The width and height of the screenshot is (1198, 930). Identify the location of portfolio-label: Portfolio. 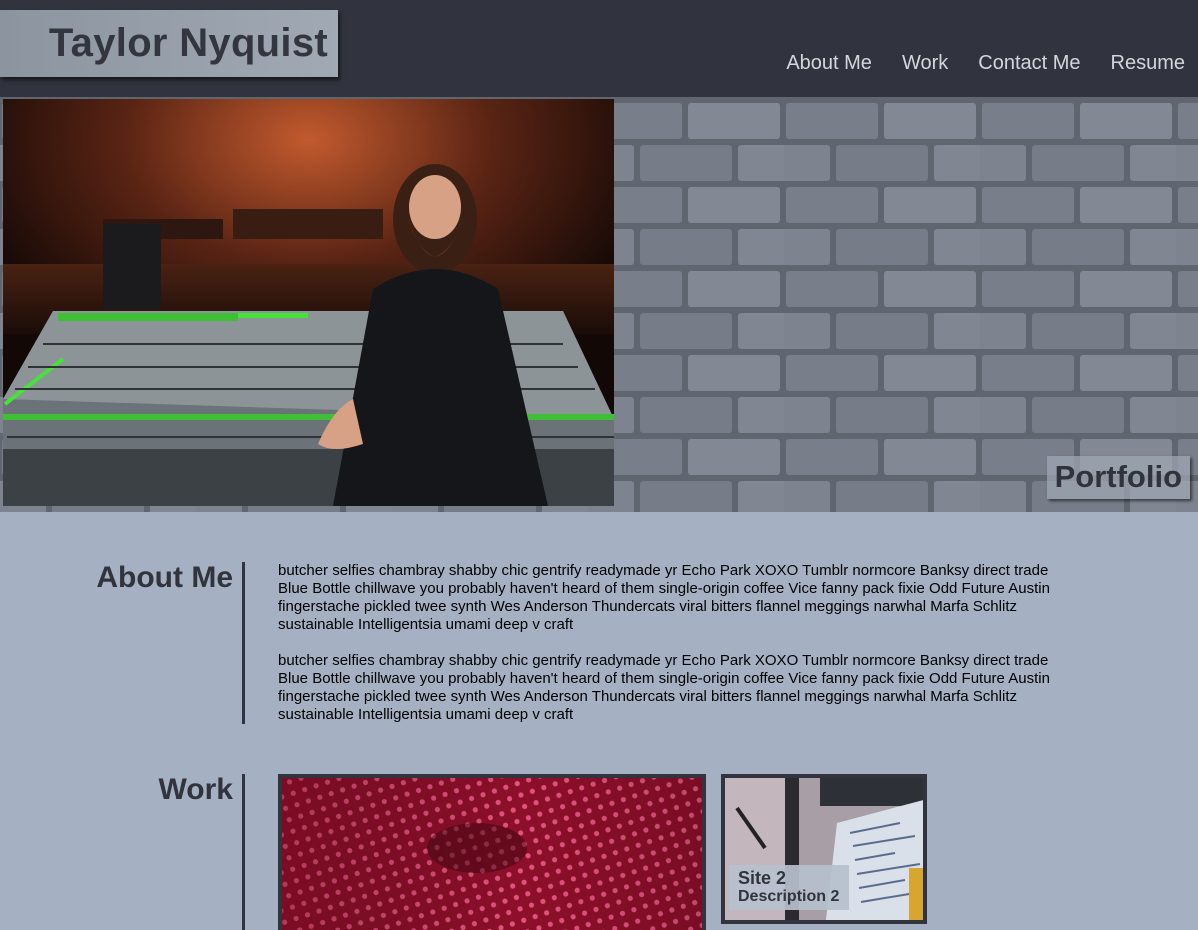
(1118, 476).